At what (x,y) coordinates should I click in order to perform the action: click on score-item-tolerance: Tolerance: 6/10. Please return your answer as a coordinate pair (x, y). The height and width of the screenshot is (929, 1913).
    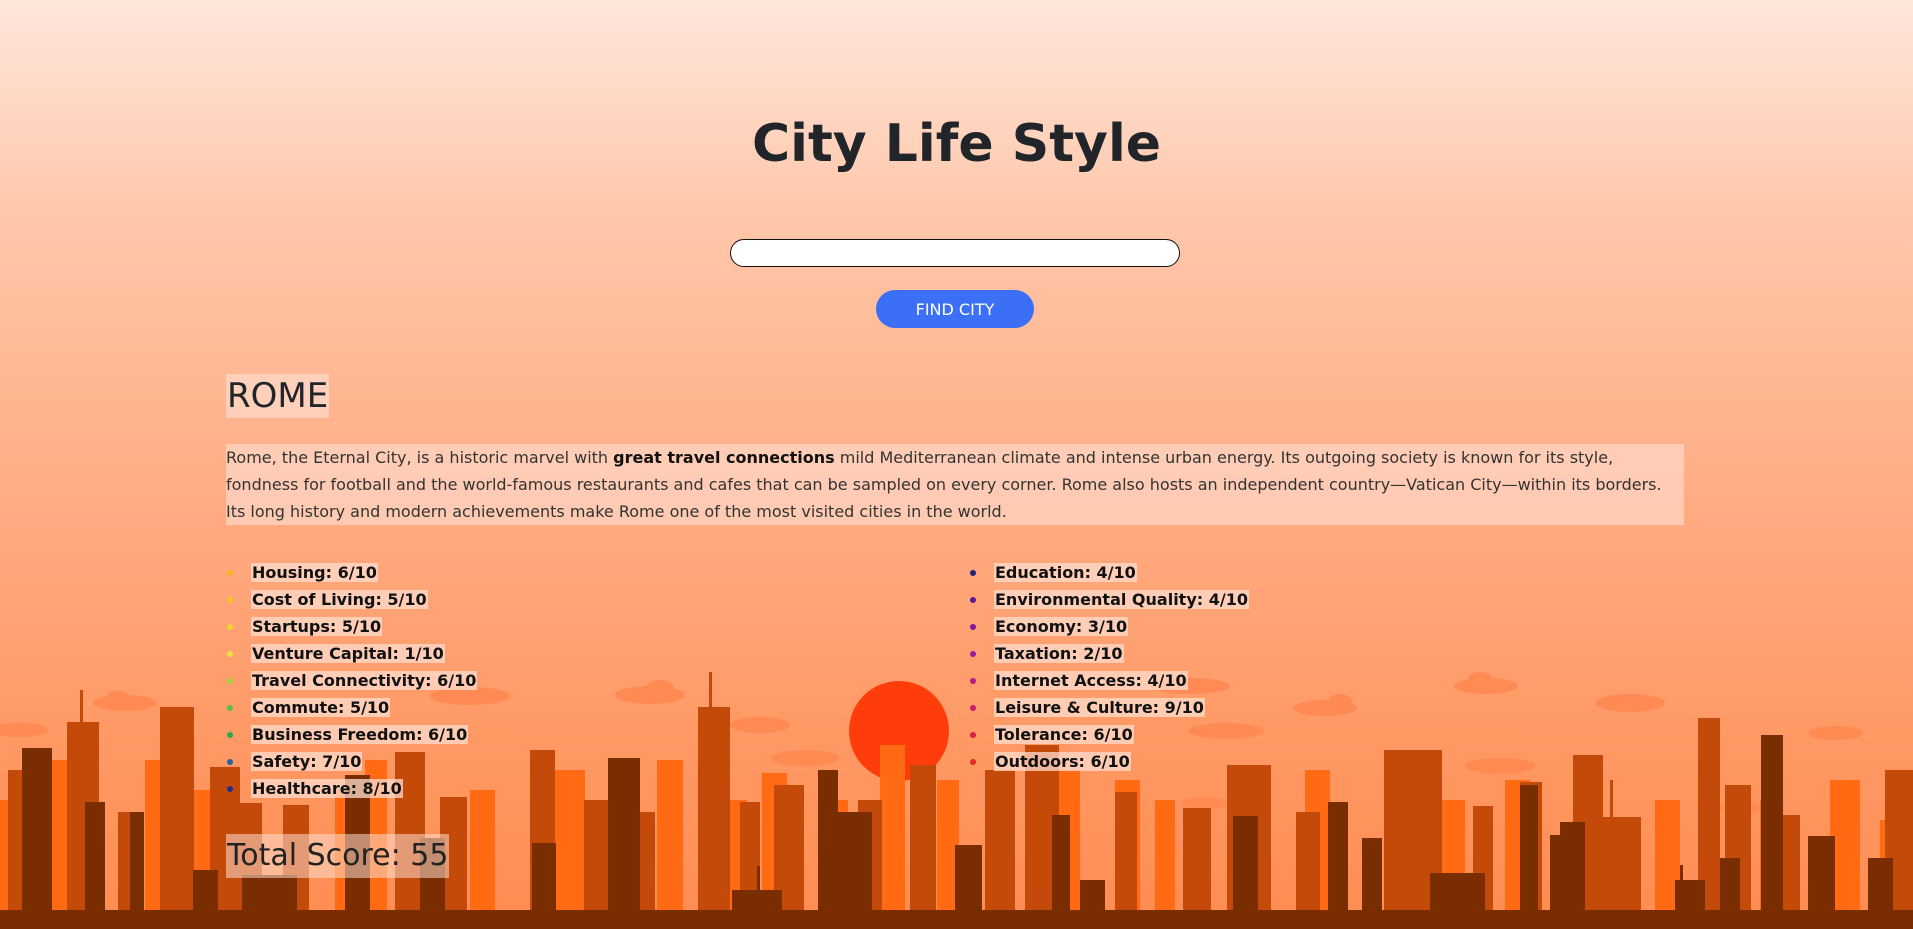
    Looking at the image, I should click on (1109, 734).